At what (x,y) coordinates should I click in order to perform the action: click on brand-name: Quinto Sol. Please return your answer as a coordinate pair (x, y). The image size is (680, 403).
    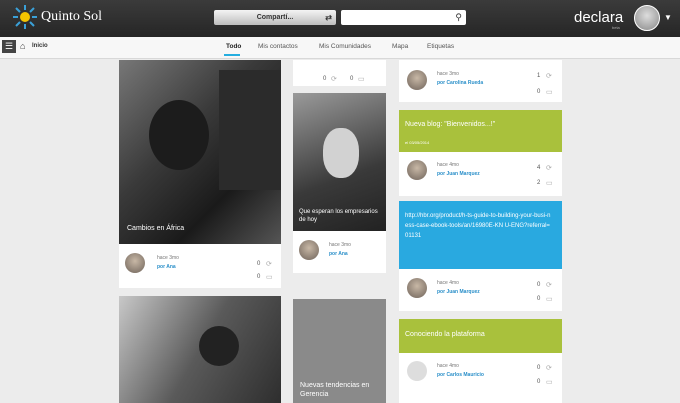
    Looking at the image, I should click on (71, 17).